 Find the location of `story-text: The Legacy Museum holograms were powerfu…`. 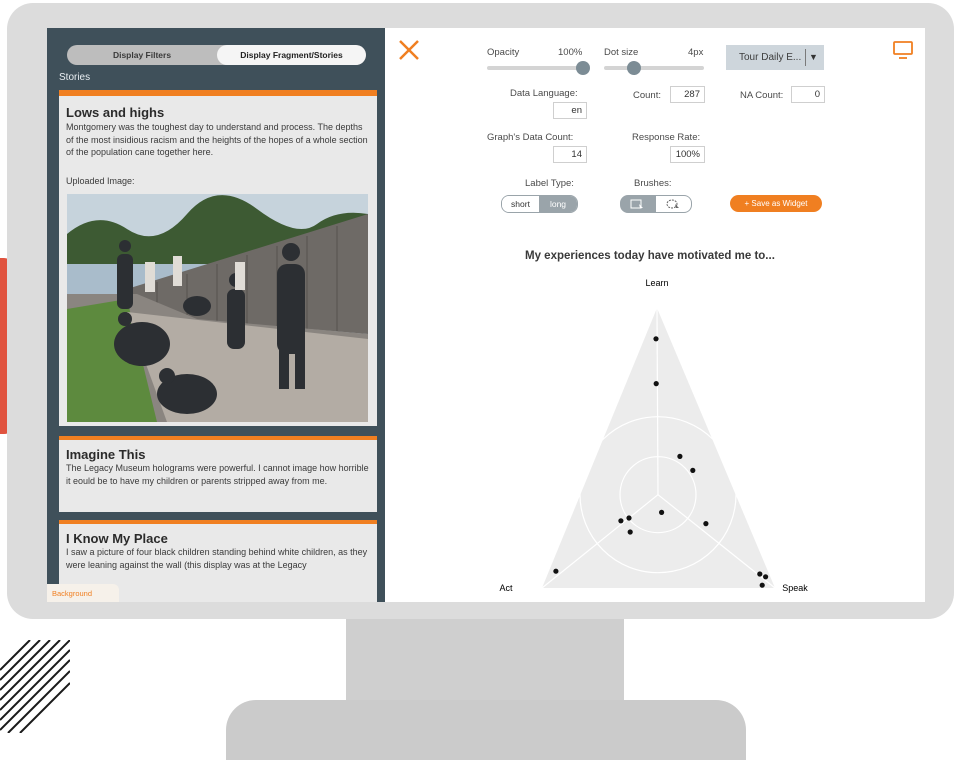

story-text: The Legacy Museum holograms were powerfu… is located at coordinates (217, 474).